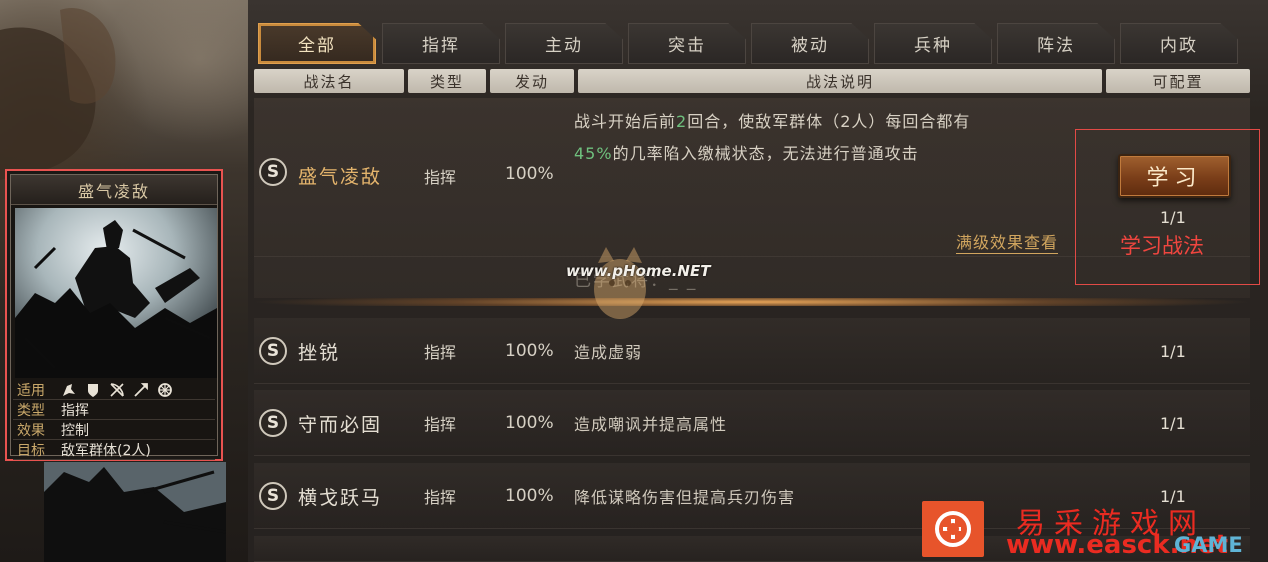 The height and width of the screenshot is (562, 1268). I want to click on tab-internal: 内政, so click(1179, 43).